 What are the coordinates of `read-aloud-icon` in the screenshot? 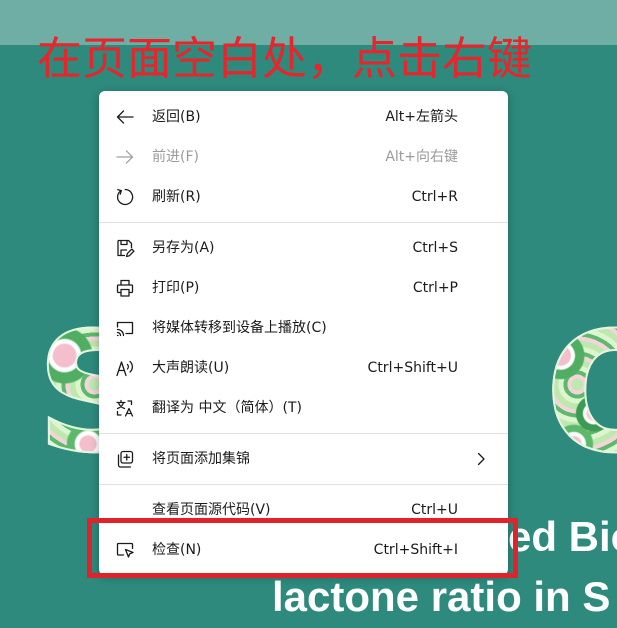 It's located at (125, 368).